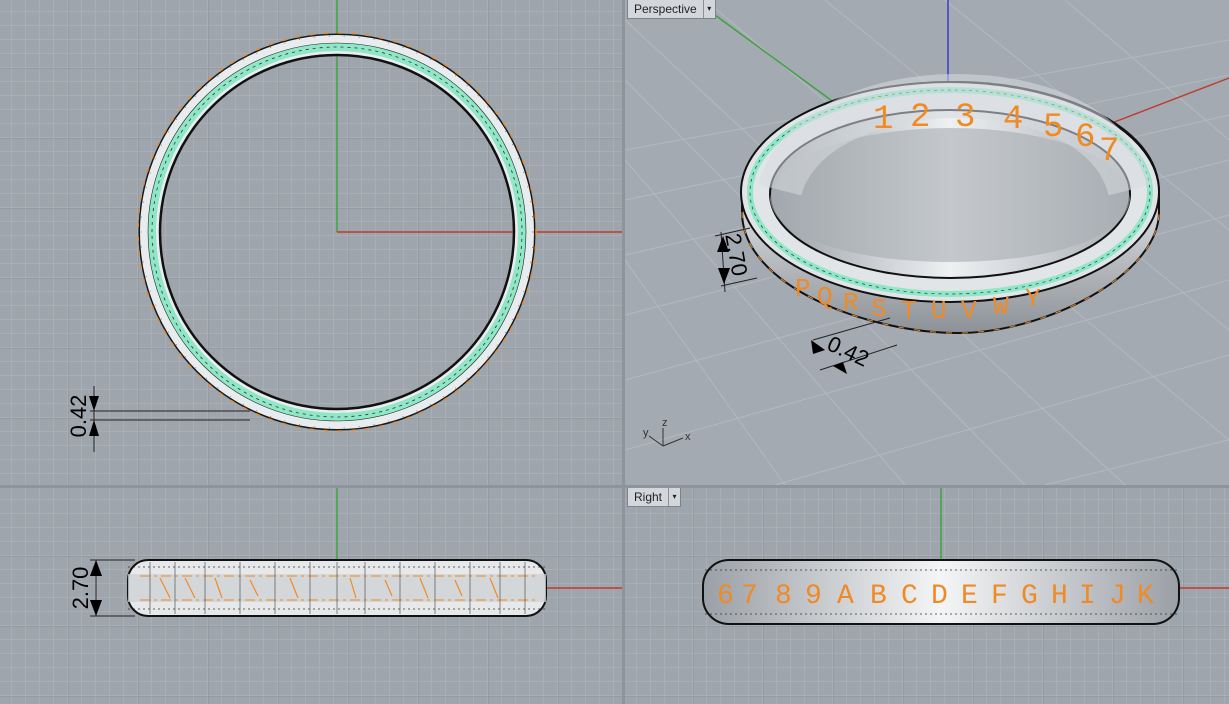  What do you see at coordinates (1117, 596) in the screenshot?
I see `svg-text: J` at bounding box center [1117, 596].